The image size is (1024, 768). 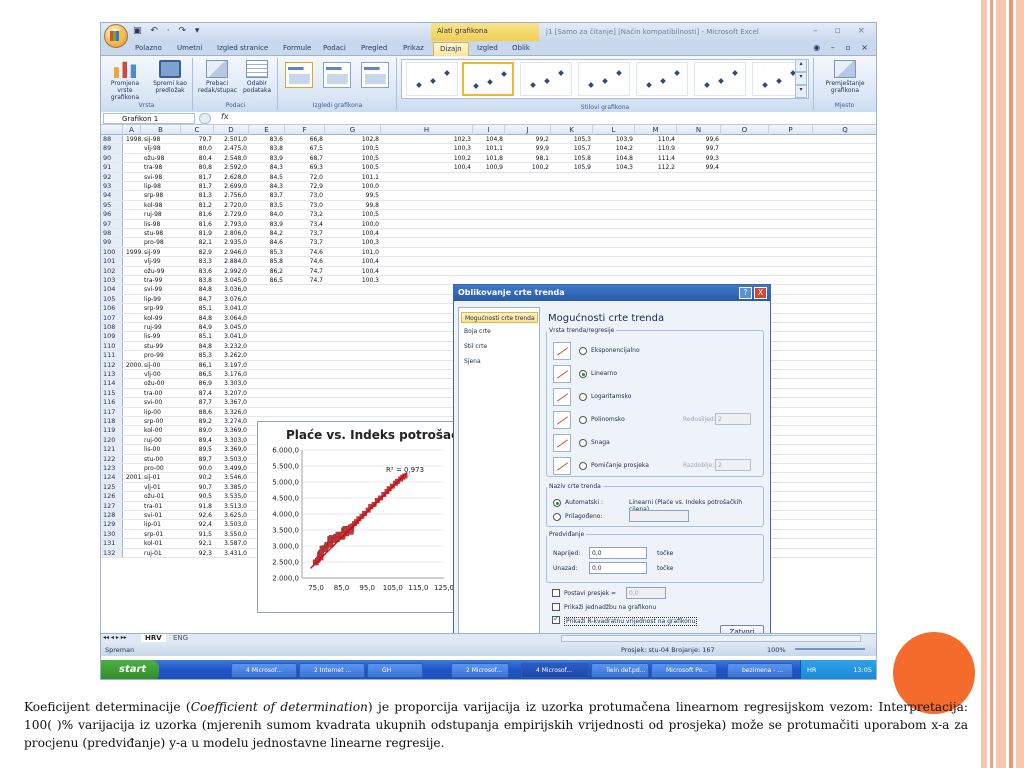 What do you see at coordinates (112, 402) in the screenshot?
I see `row-header: 116` at bounding box center [112, 402].